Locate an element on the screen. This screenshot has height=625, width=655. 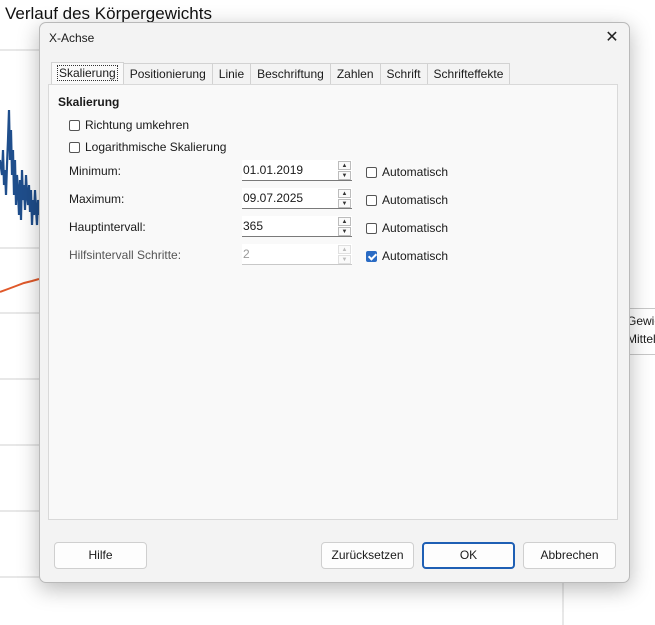
reverse-direction-checkbox: Richtung umkehren is located at coordinates (129, 125).